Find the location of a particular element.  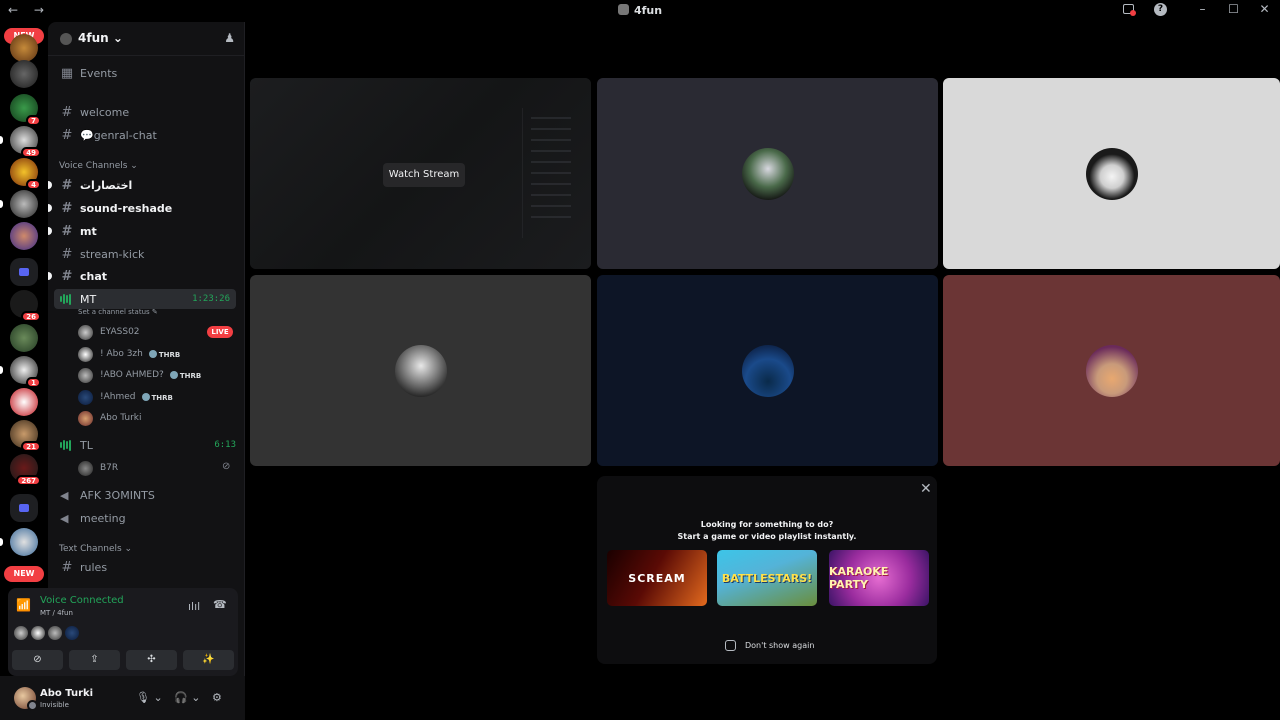

voice-channel-meeting: ◀ meeting is located at coordinates (150, 518).